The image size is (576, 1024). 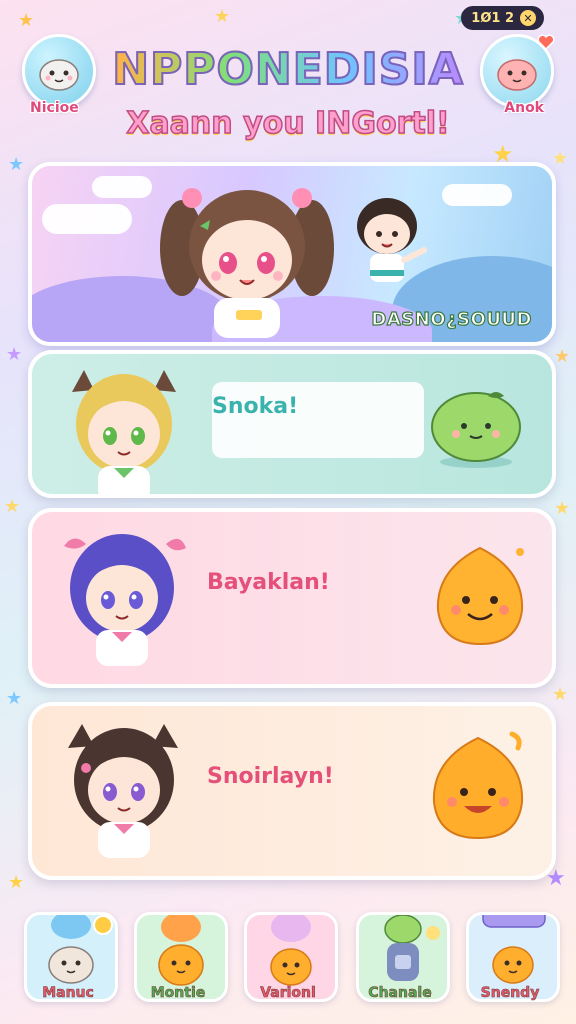 What do you see at coordinates (255, 406) in the screenshot?
I see `card-title: Snoka!` at bounding box center [255, 406].